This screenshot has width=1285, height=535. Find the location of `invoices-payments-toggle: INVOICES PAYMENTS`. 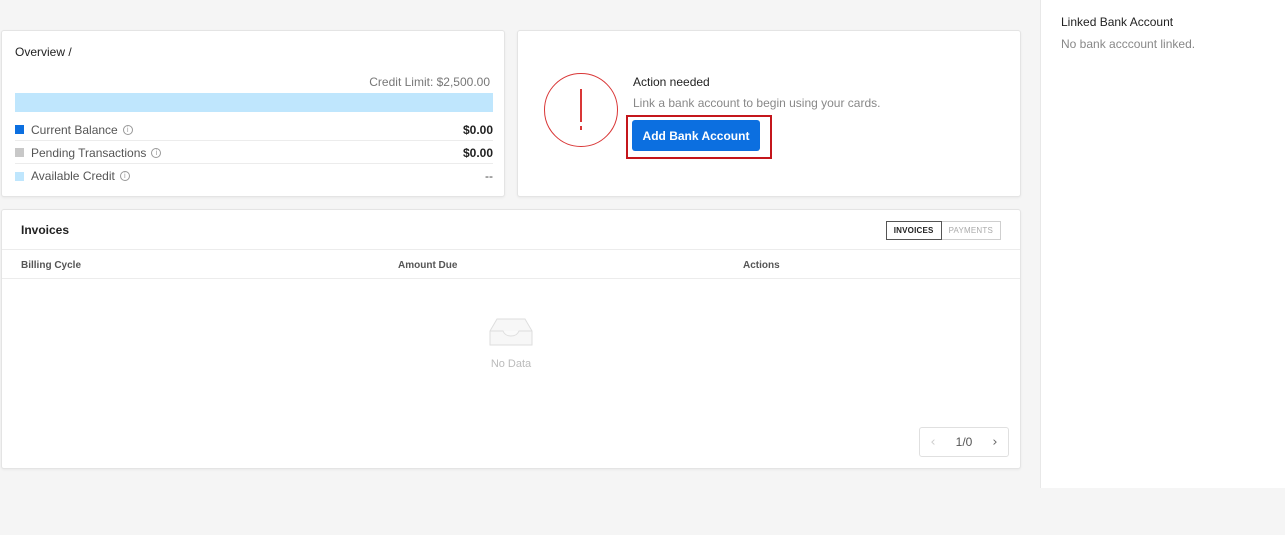

invoices-payments-toggle: INVOICES PAYMENTS is located at coordinates (943, 230).